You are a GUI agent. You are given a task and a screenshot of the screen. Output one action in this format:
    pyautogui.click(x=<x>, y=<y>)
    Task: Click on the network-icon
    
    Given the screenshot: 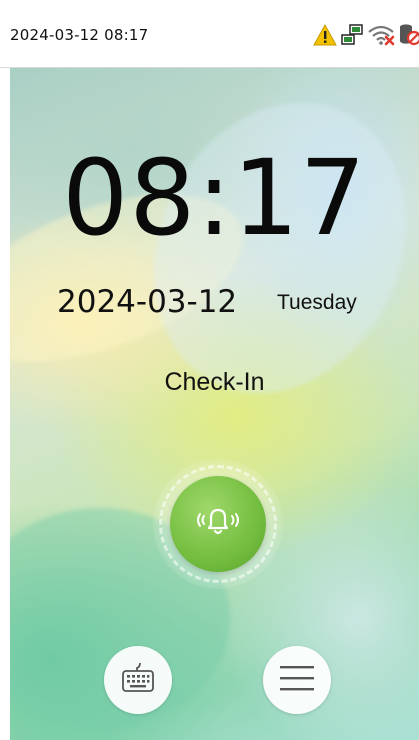 What is the action you would take?
    pyautogui.click(x=352, y=35)
    